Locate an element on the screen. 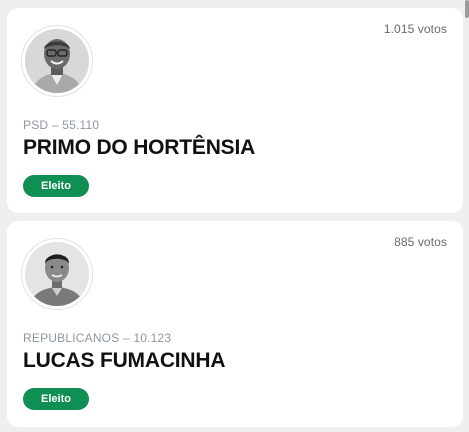 Image resolution: width=469 pixels, height=432 pixels. candidate-name: PRIMO DO HORTÊNSIA is located at coordinates (139, 147).